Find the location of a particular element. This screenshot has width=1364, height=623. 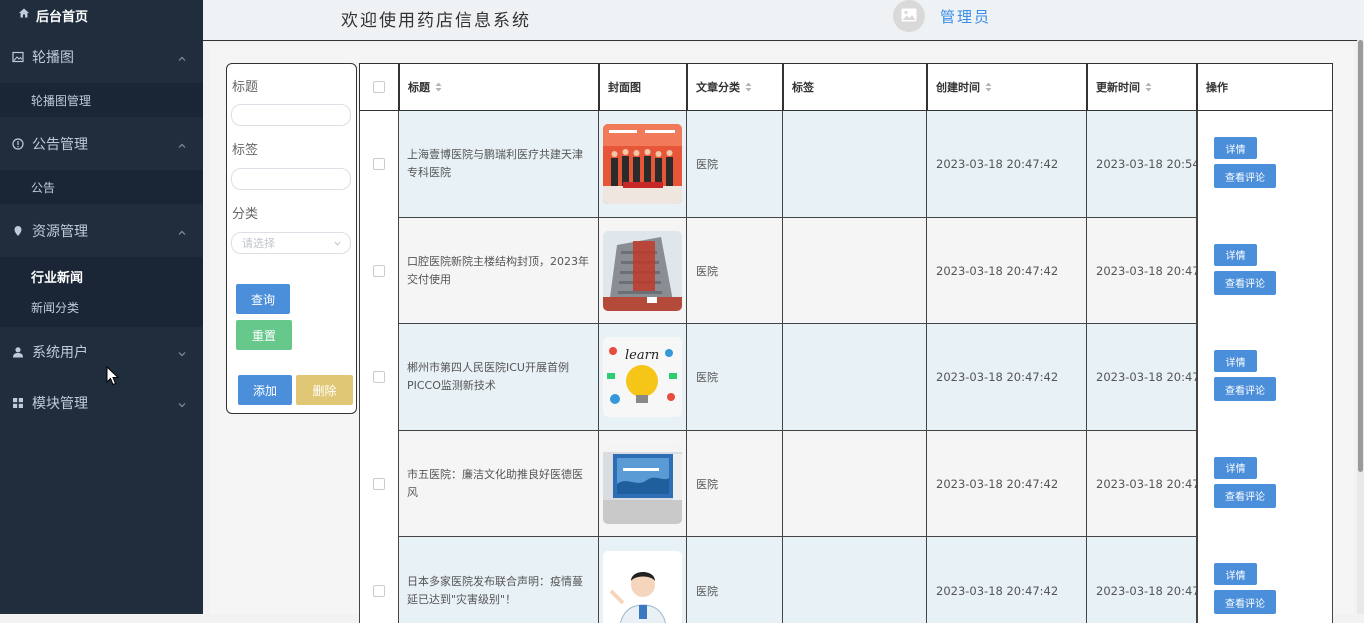

row-title: 郴州市第四人民医院ICU开展首例PICCO监测新技术 is located at coordinates (488, 377).